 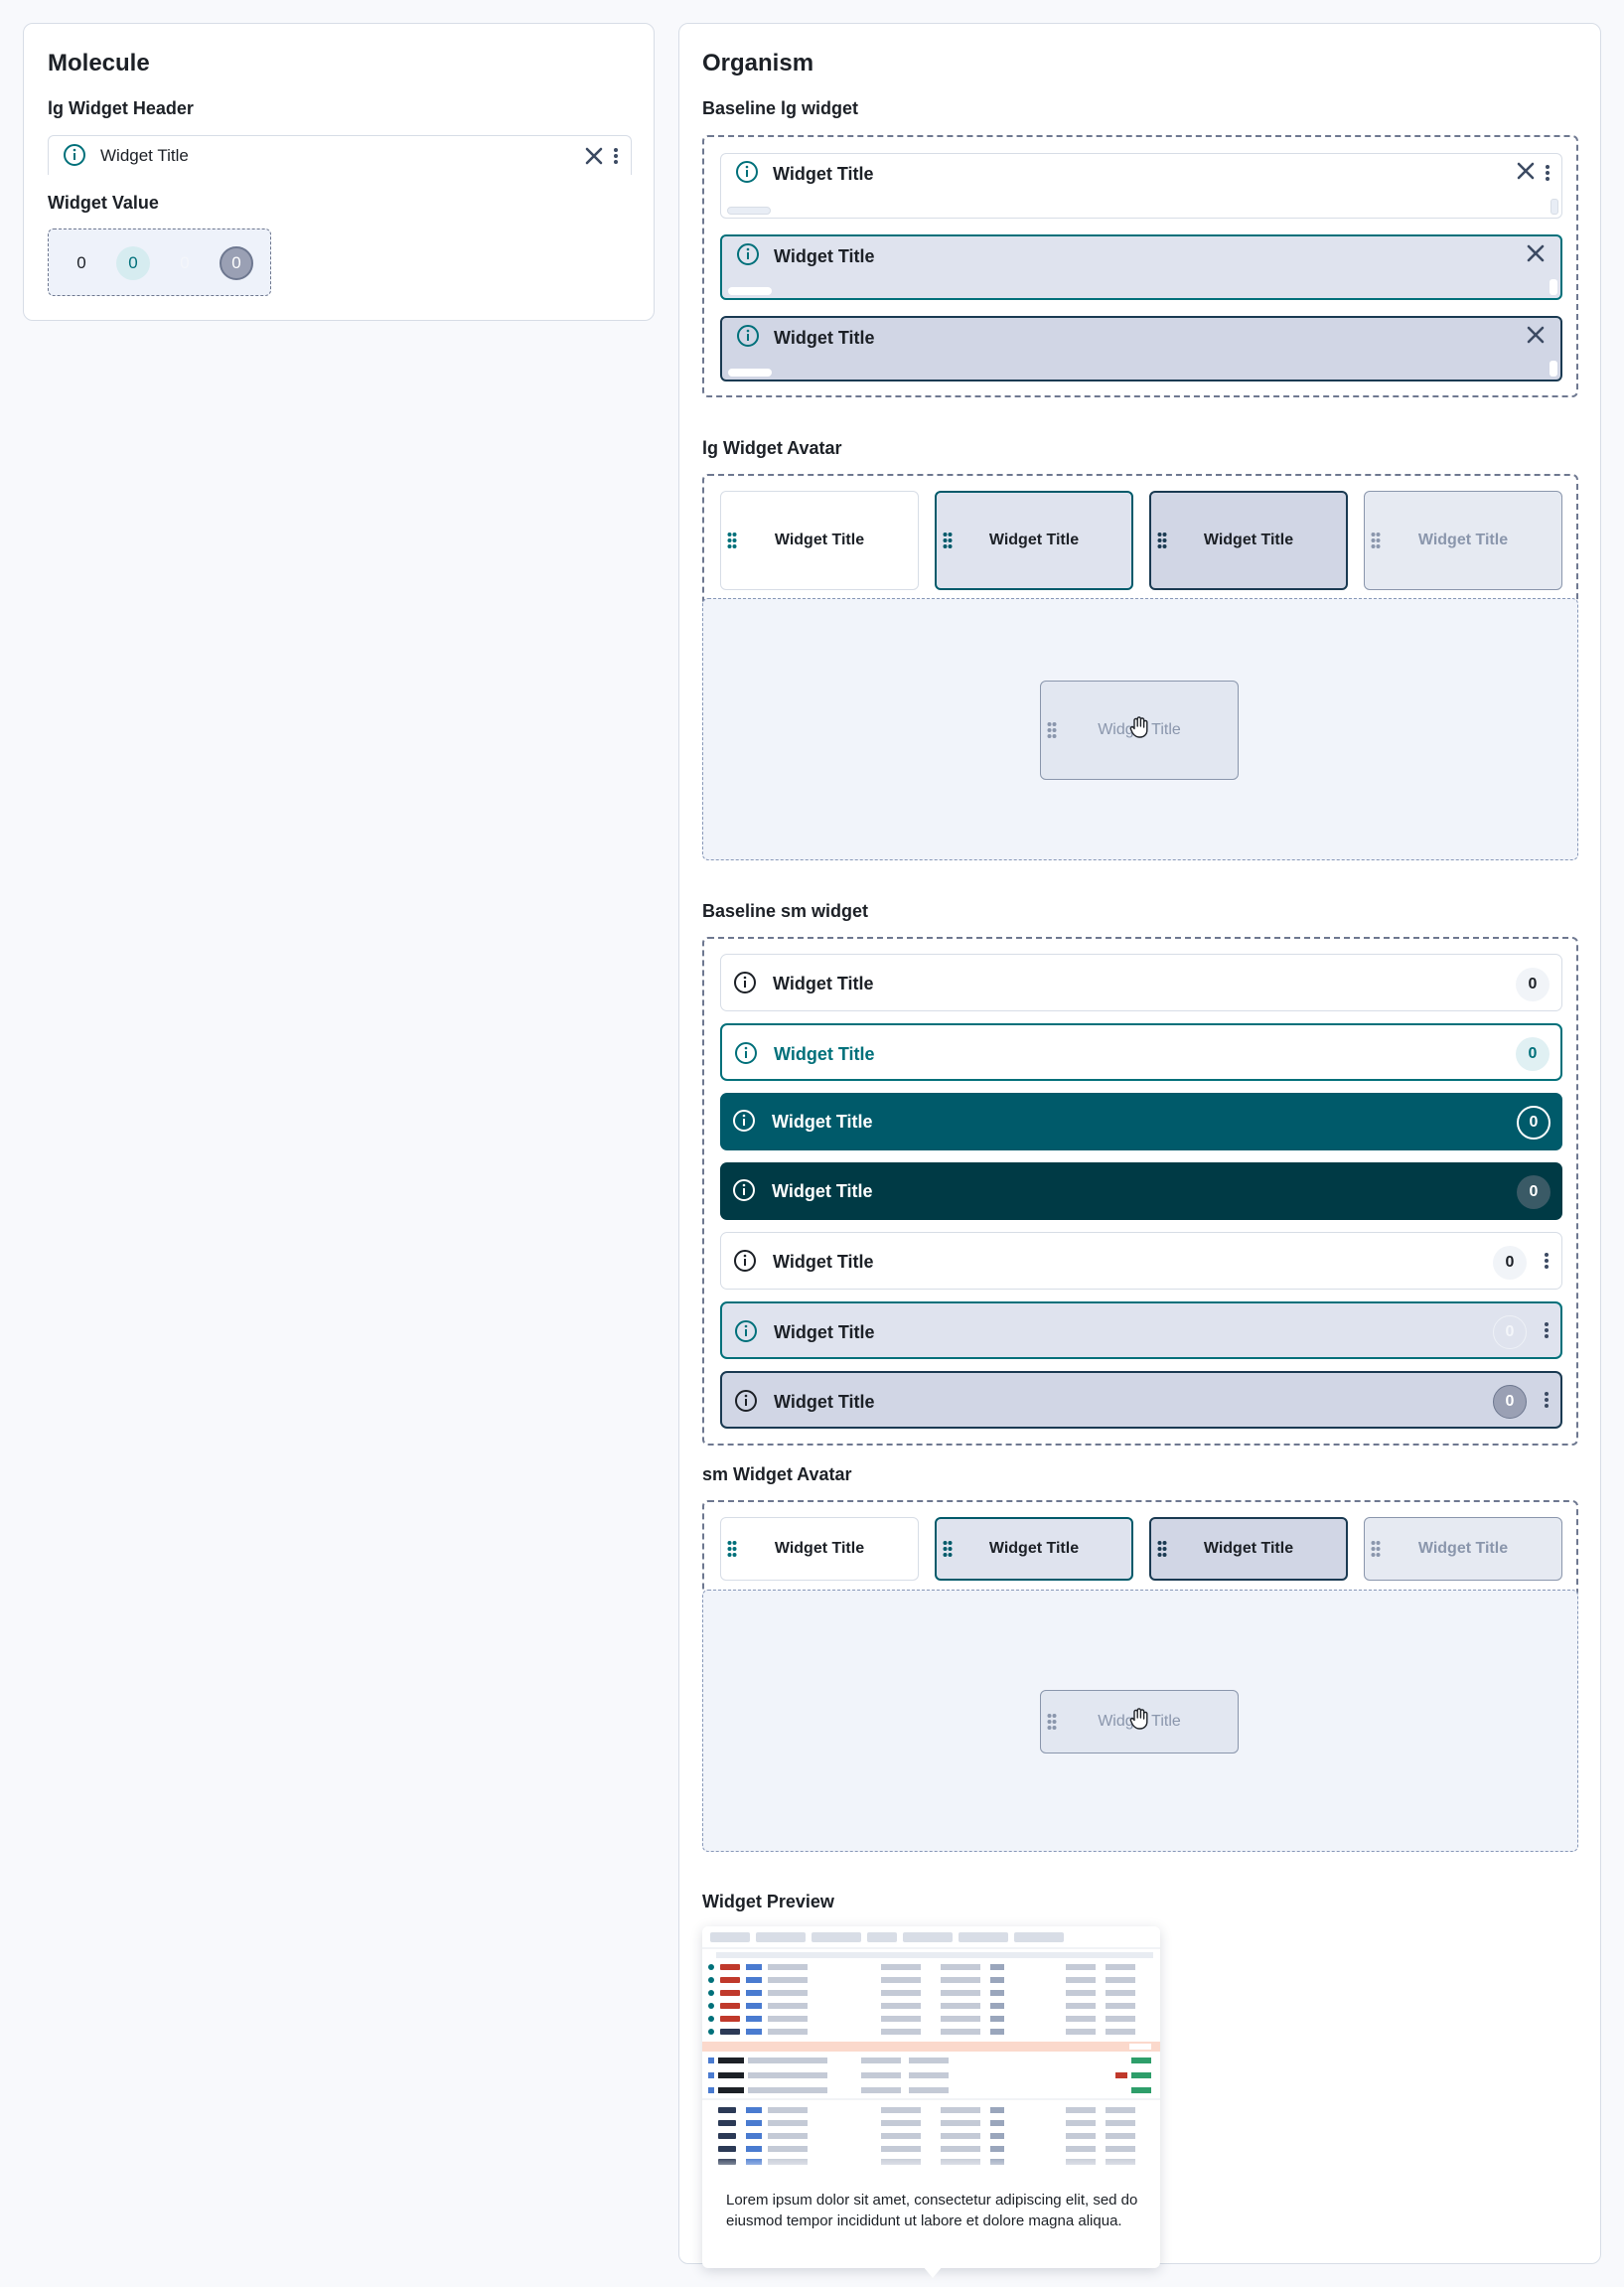 I want to click on sm-avatar-disabled: Widget Title, so click(x=1463, y=1549).